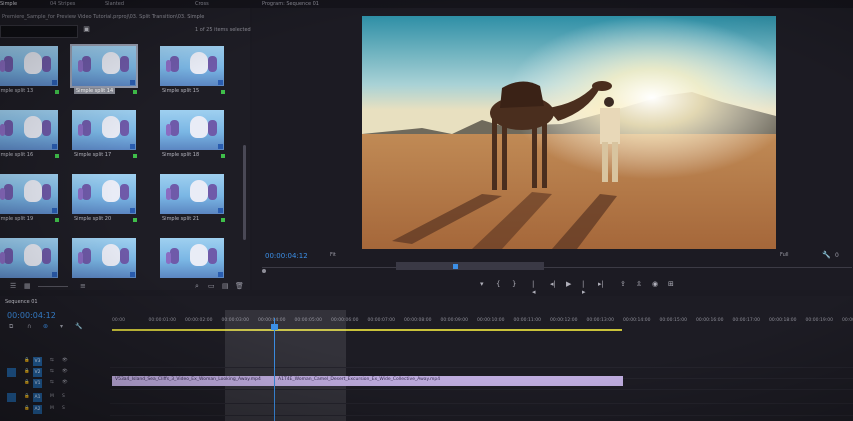 This screenshot has height=421, width=853. I want to click on step-back-icon: ◂|, so click(553, 284).